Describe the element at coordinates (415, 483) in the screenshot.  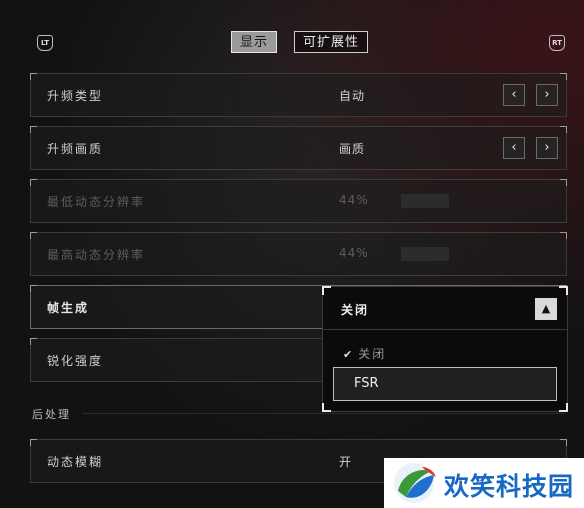
I see `watermark-emblem-icon` at that location.